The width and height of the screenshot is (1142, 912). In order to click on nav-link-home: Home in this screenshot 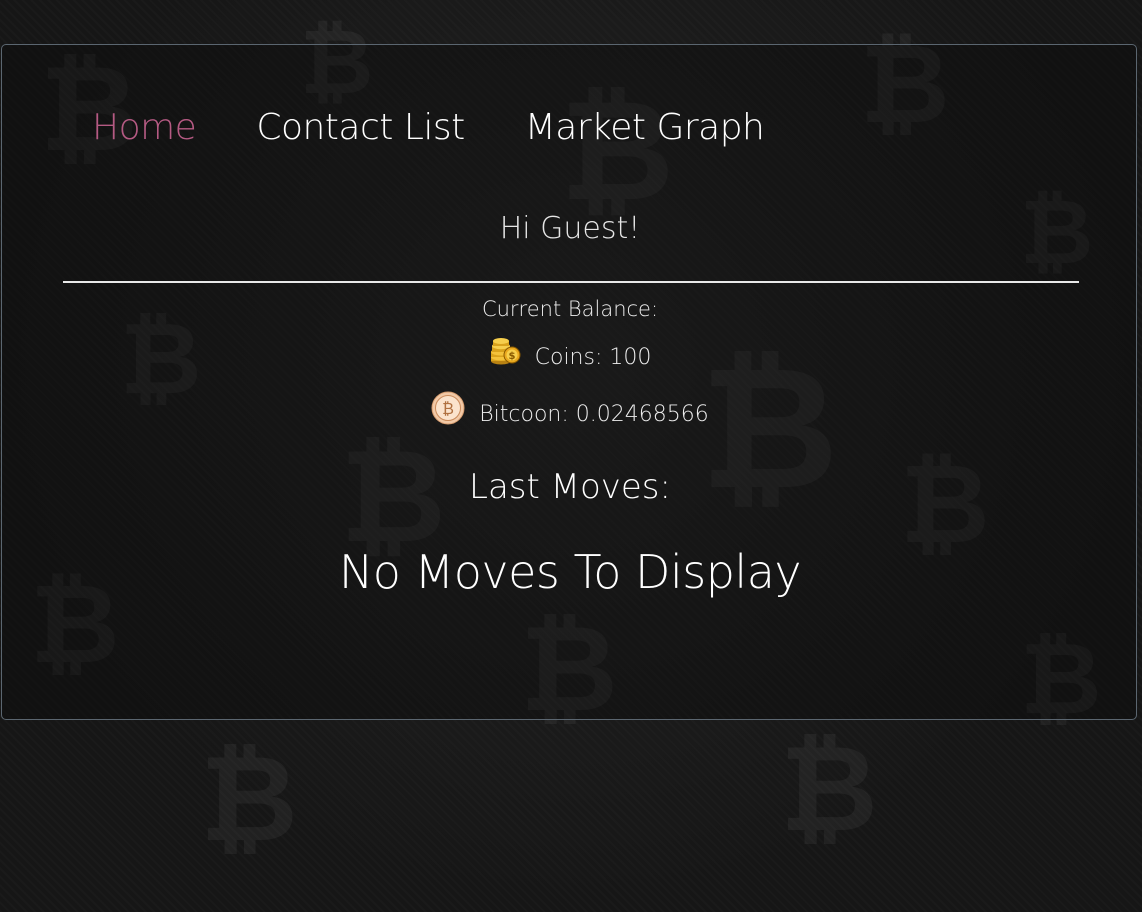, I will do `click(144, 127)`.